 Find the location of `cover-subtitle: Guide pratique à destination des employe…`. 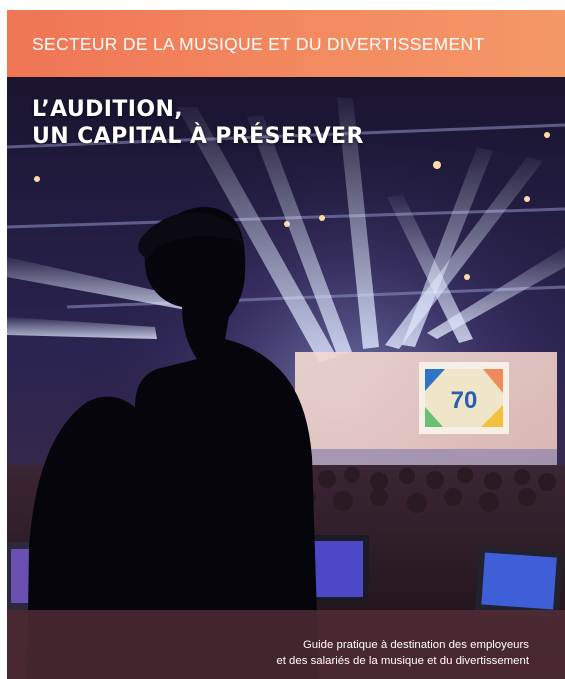

cover-subtitle: Guide pratique à destination des employe… is located at coordinates (402, 653).